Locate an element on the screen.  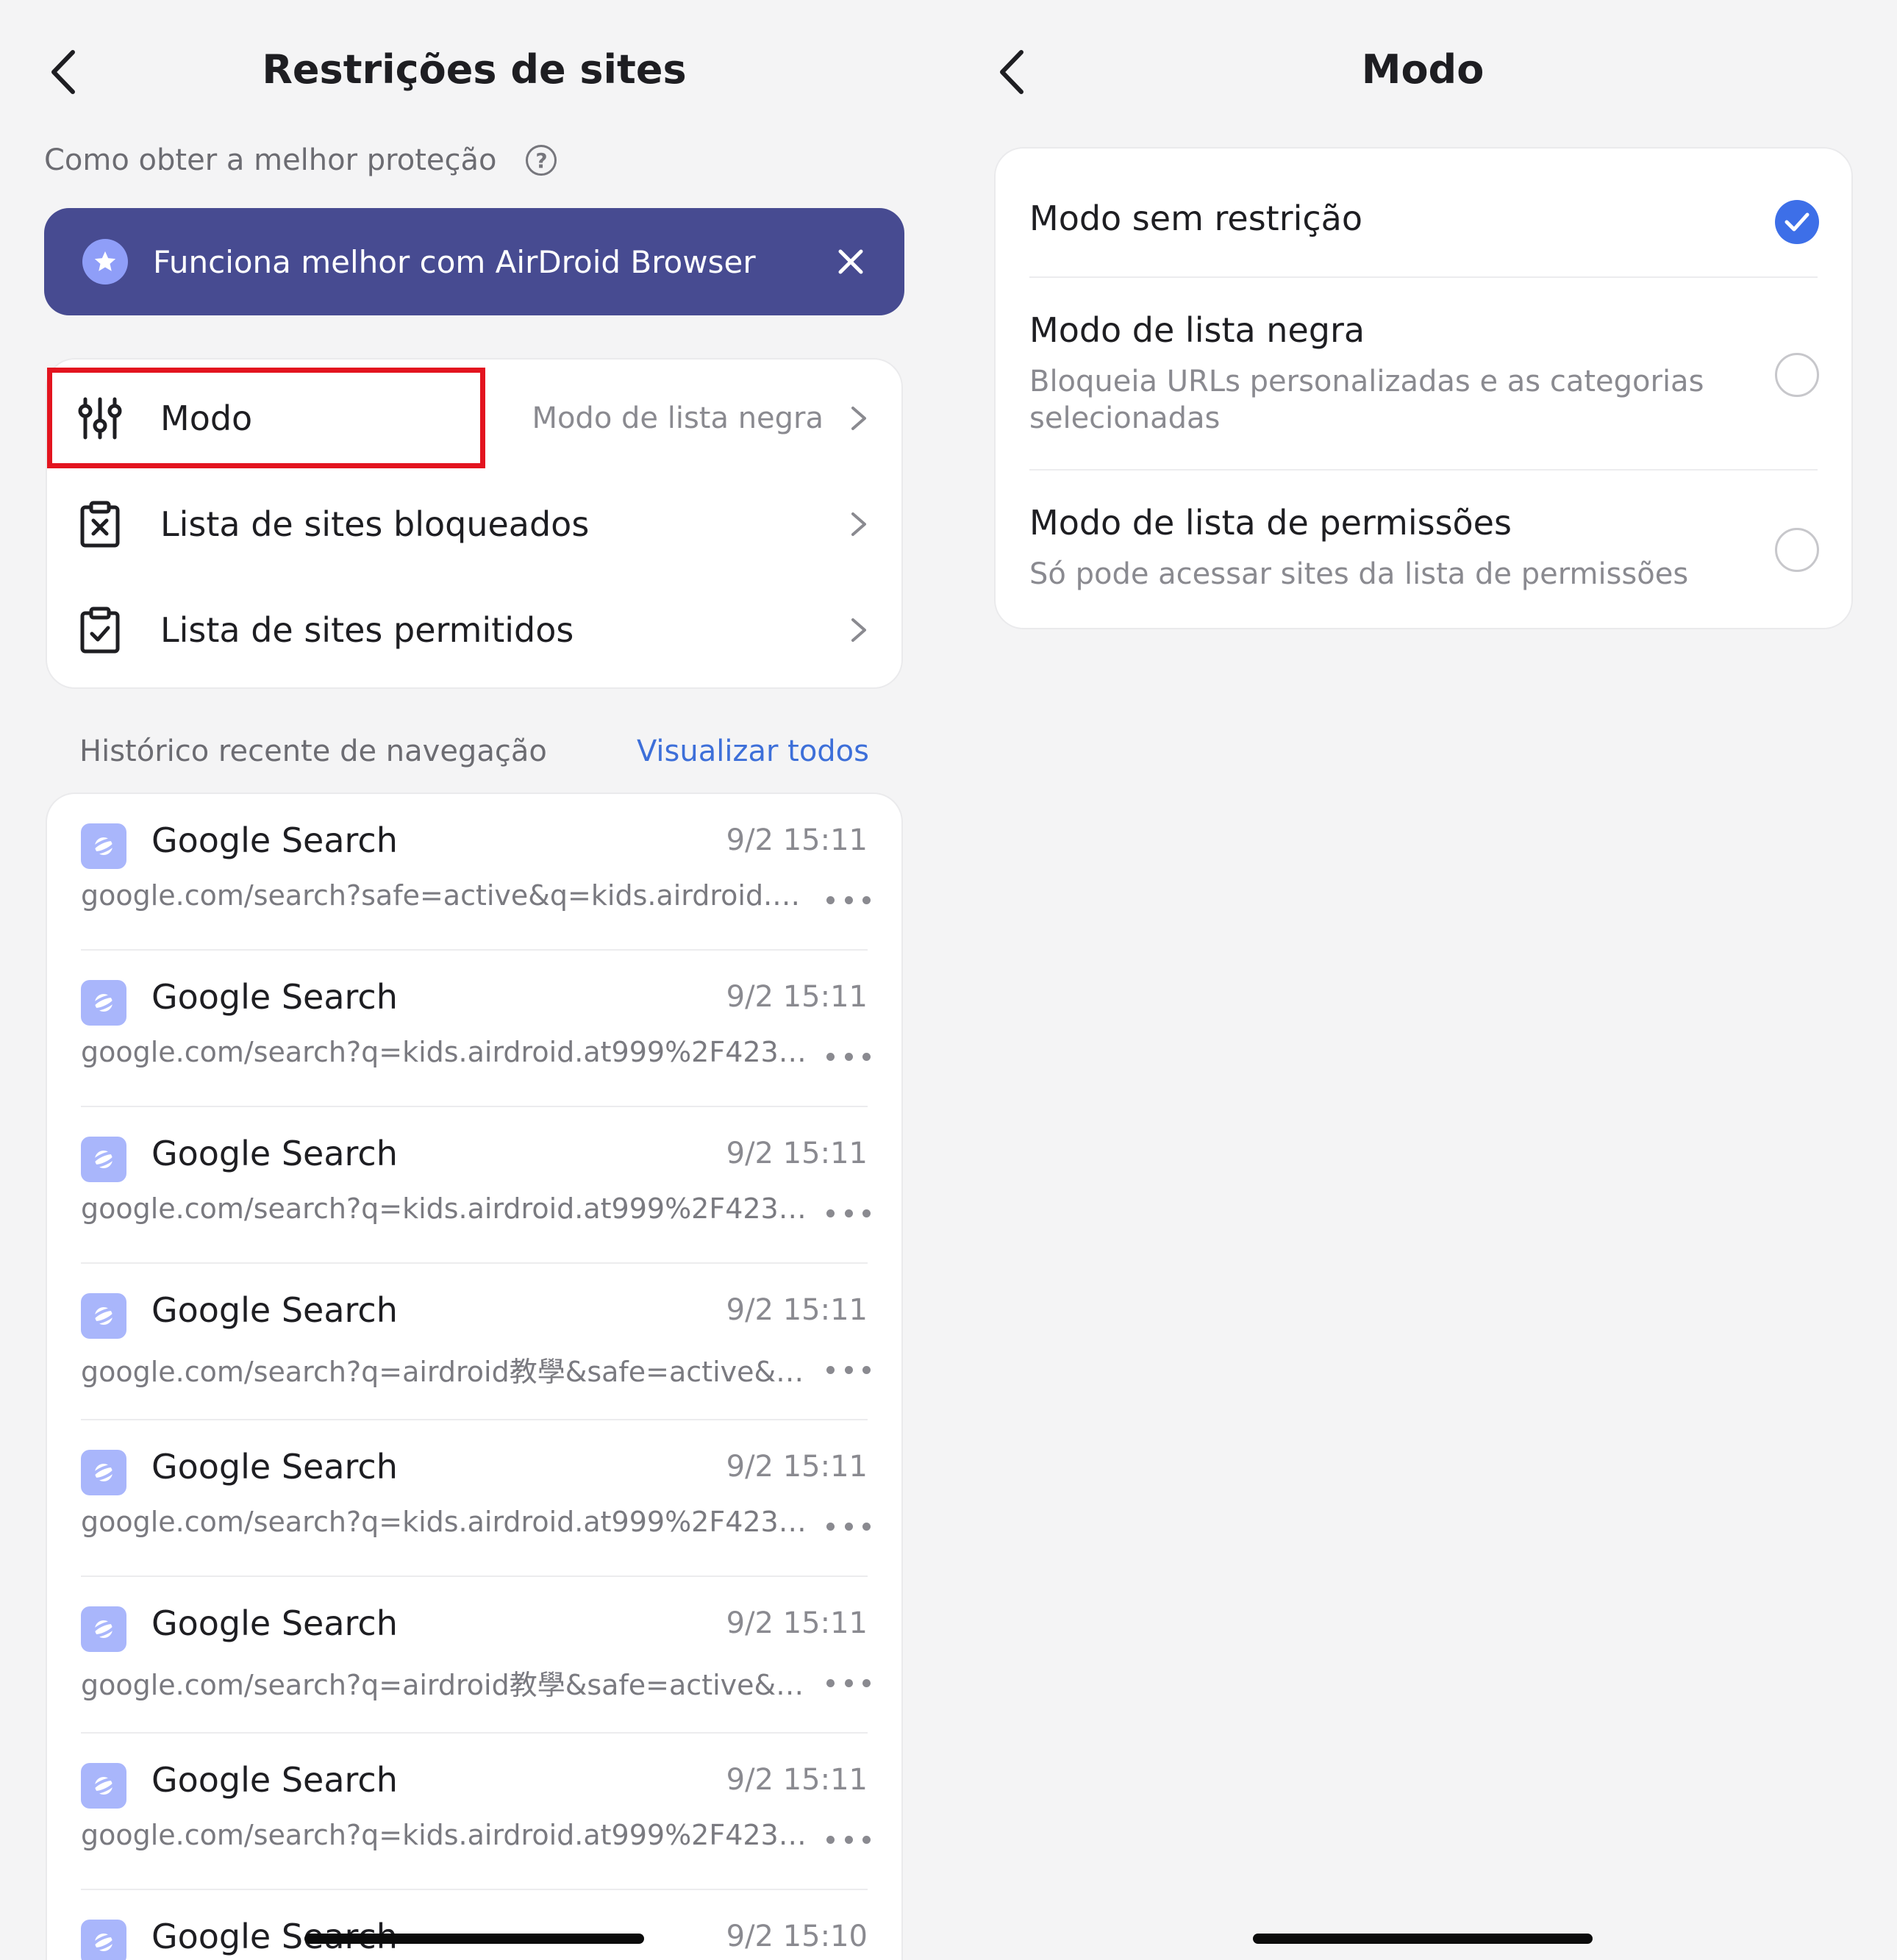
clipboard-x-icon is located at coordinates (100, 524).